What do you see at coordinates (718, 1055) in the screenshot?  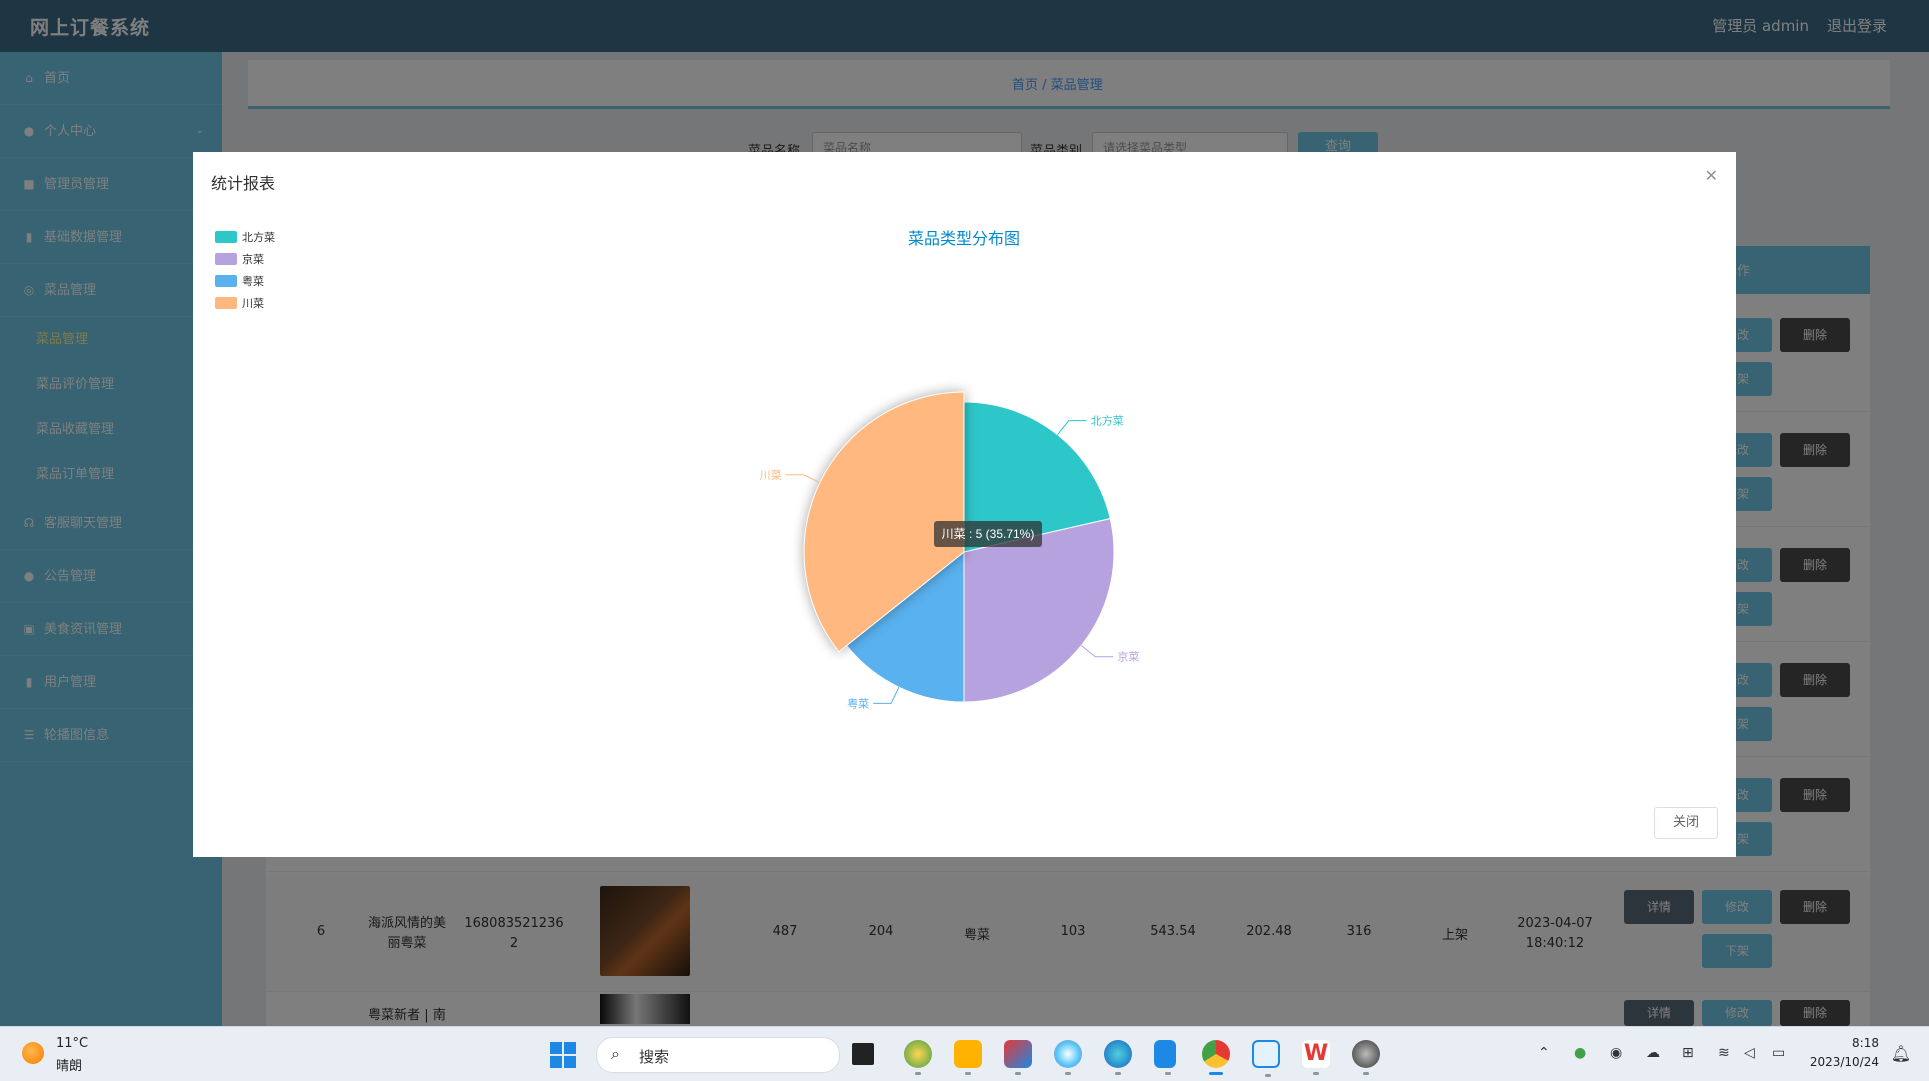 I see `taskbar-search: ⌕ 搜索` at bounding box center [718, 1055].